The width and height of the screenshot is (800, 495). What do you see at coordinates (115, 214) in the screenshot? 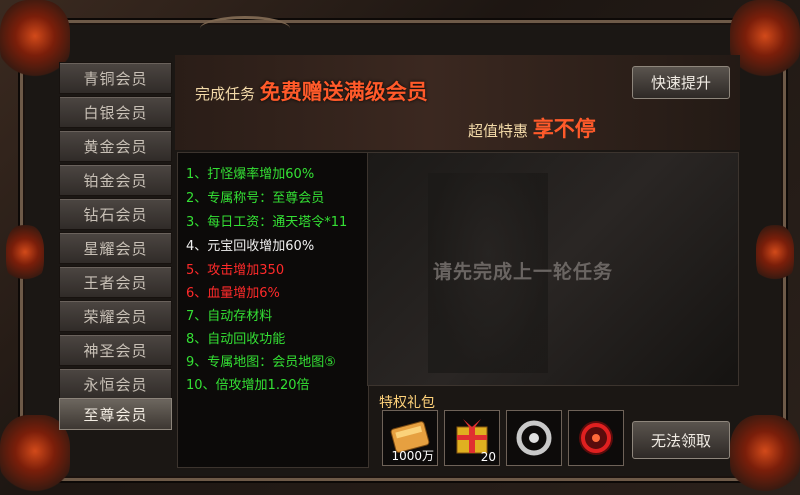
I see `tab-diamond: 钻石会员` at bounding box center [115, 214].